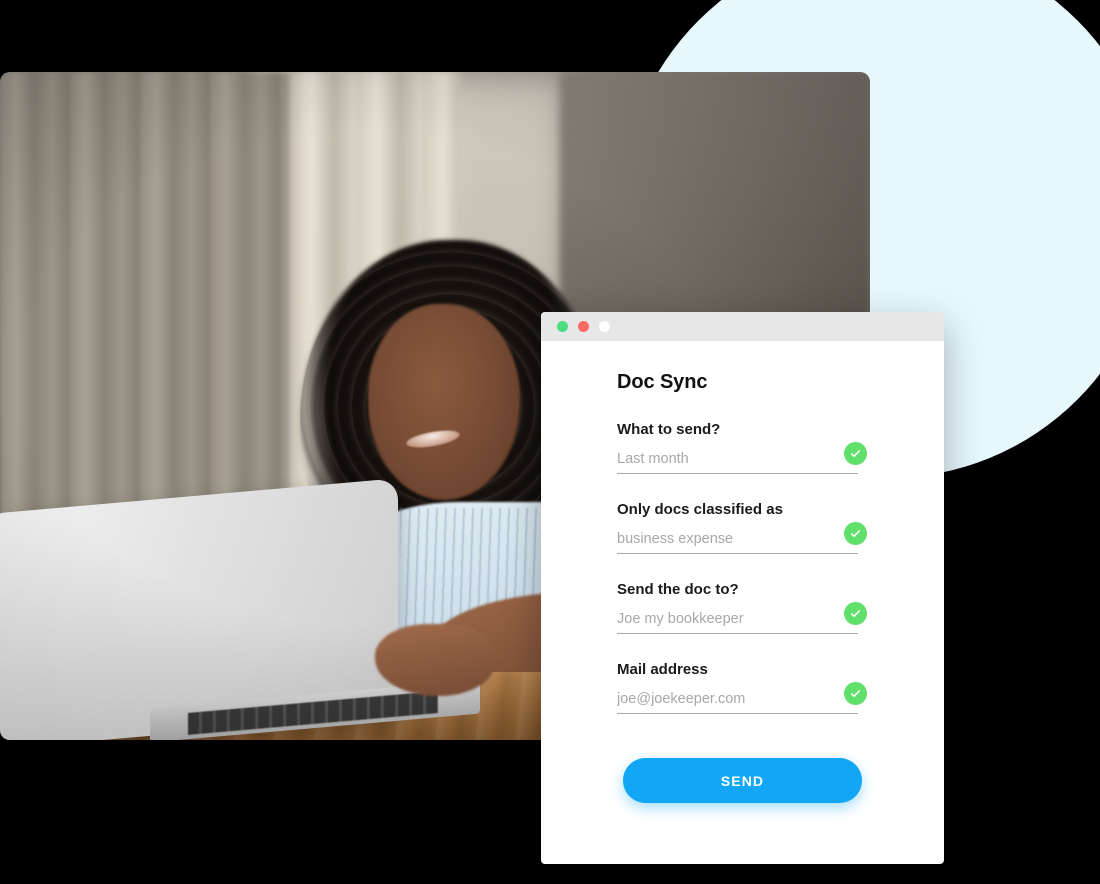 This screenshot has width=1100, height=884. Describe the element at coordinates (662, 382) in the screenshot. I see `page-title: Doc Sync` at that location.